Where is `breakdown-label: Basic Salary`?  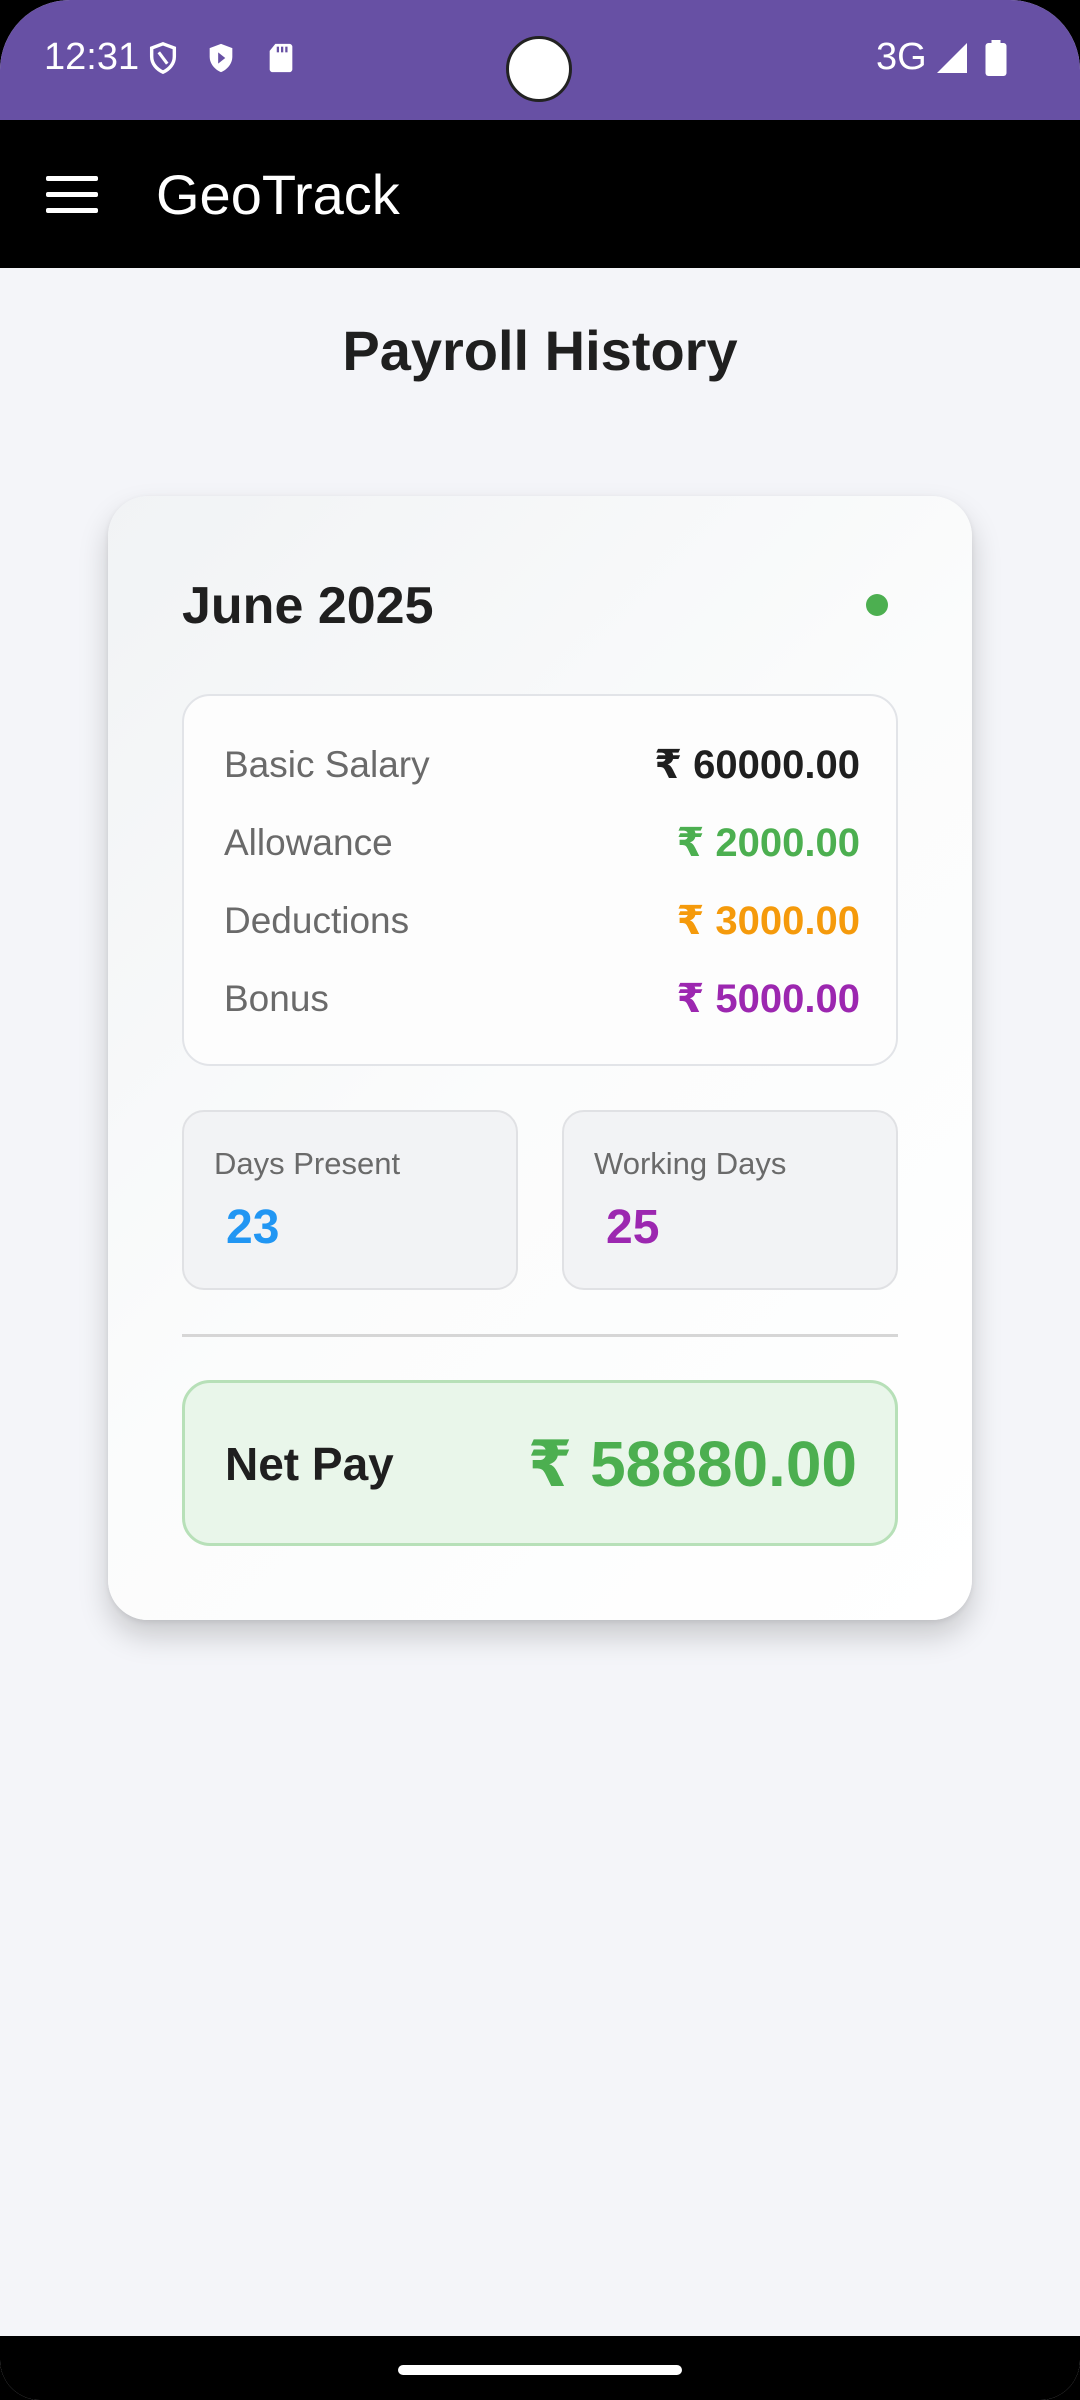 breakdown-label: Basic Salary is located at coordinates (327, 764).